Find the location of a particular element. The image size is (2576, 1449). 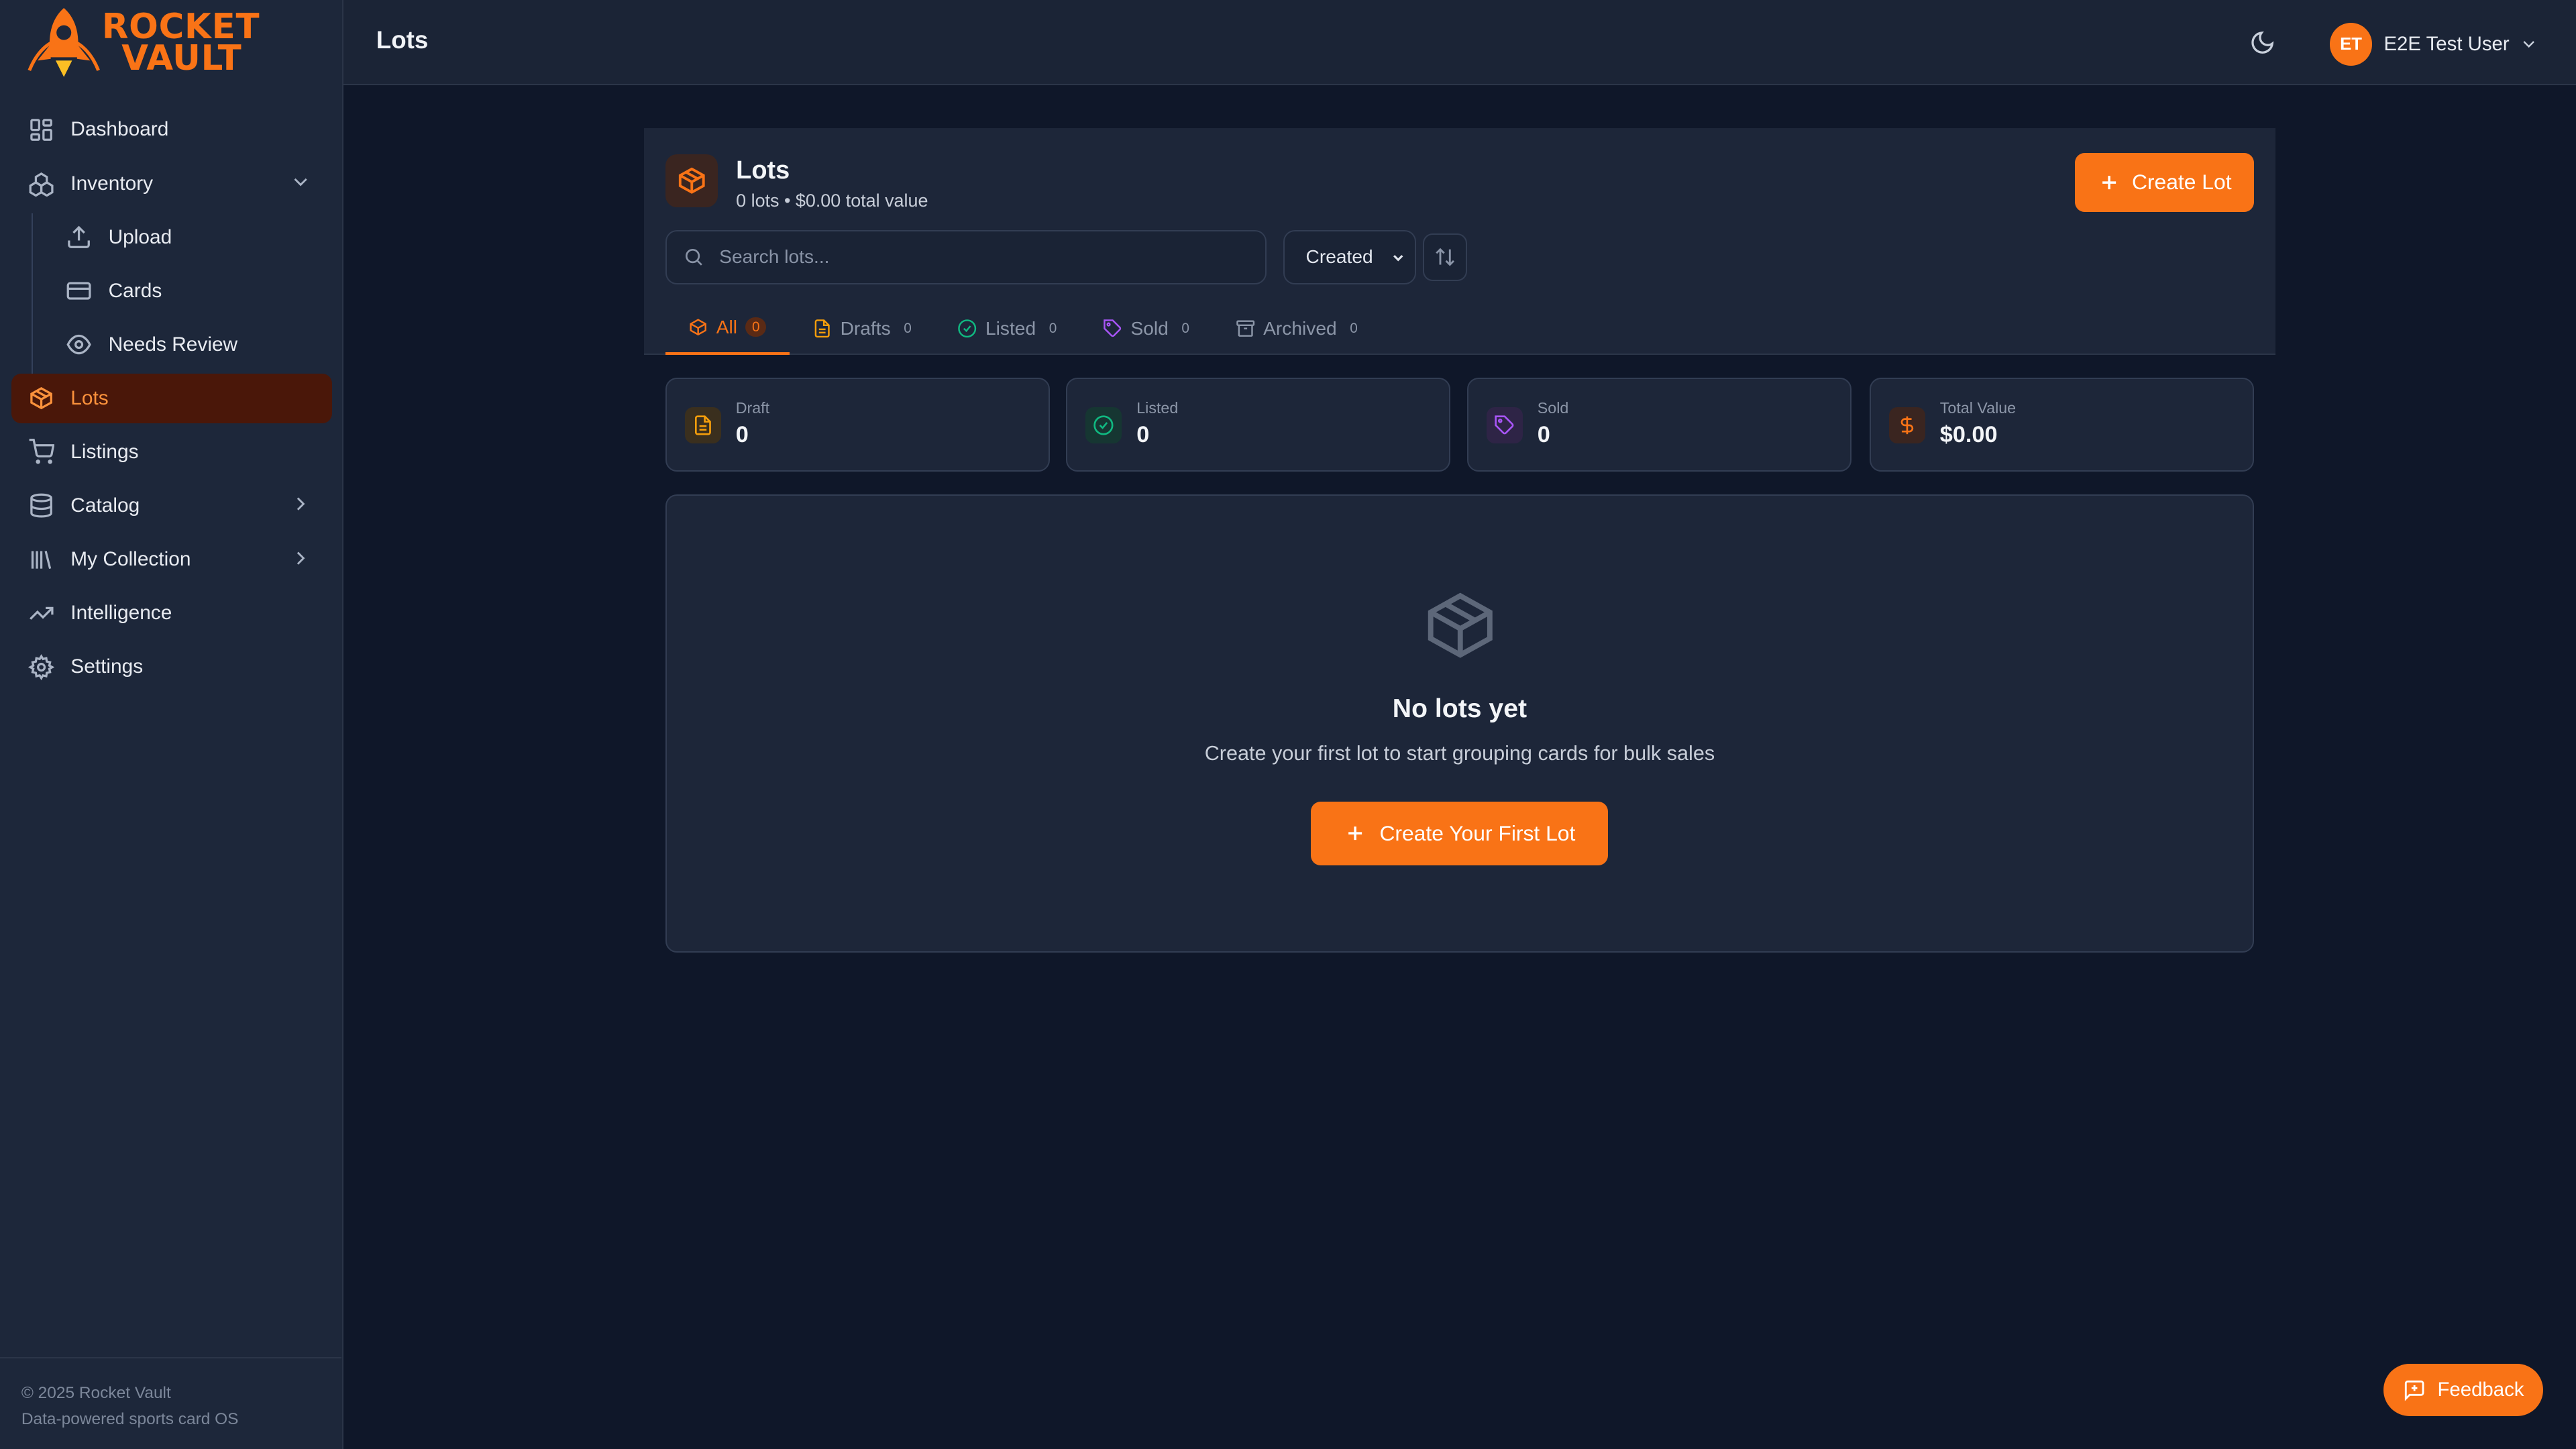

sidebar-item-inventory: Inventory is located at coordinates (171, 183).